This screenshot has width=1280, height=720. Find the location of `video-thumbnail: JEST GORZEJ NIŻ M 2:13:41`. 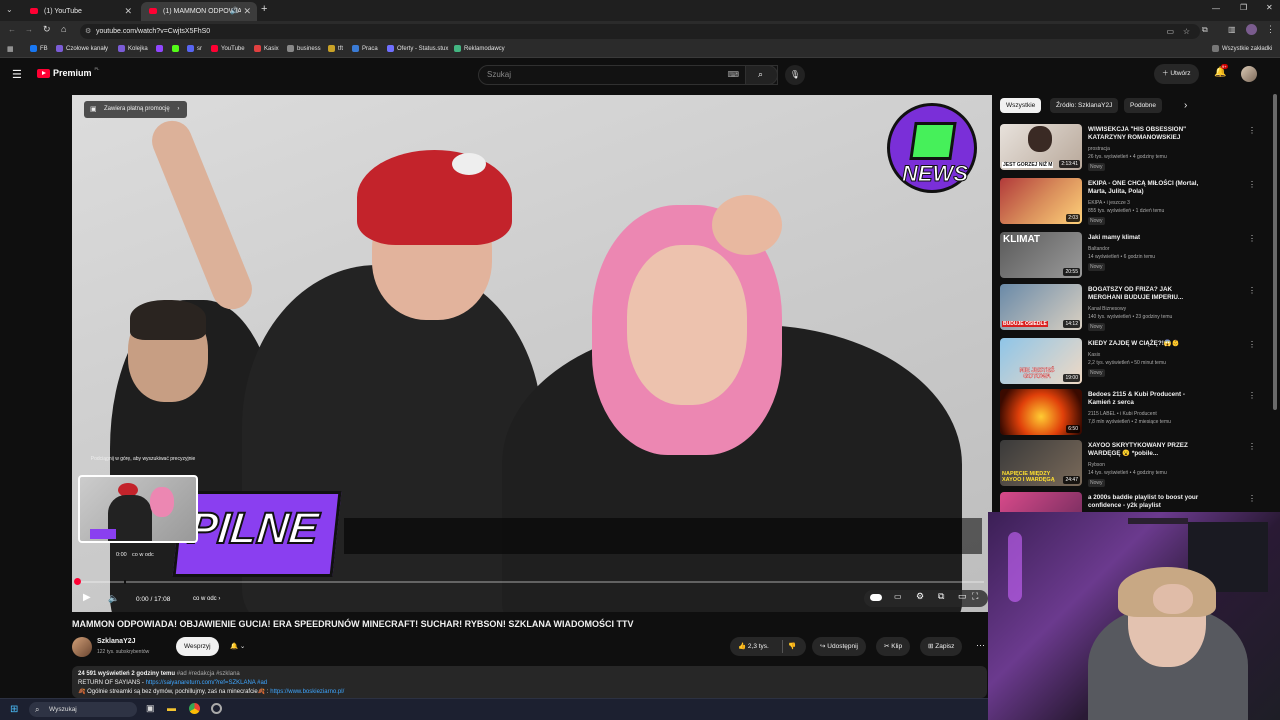

video-thumbnail: JEST GORZEJ NIŻ M 2:13:41 is located at coordinates (1041, 147).